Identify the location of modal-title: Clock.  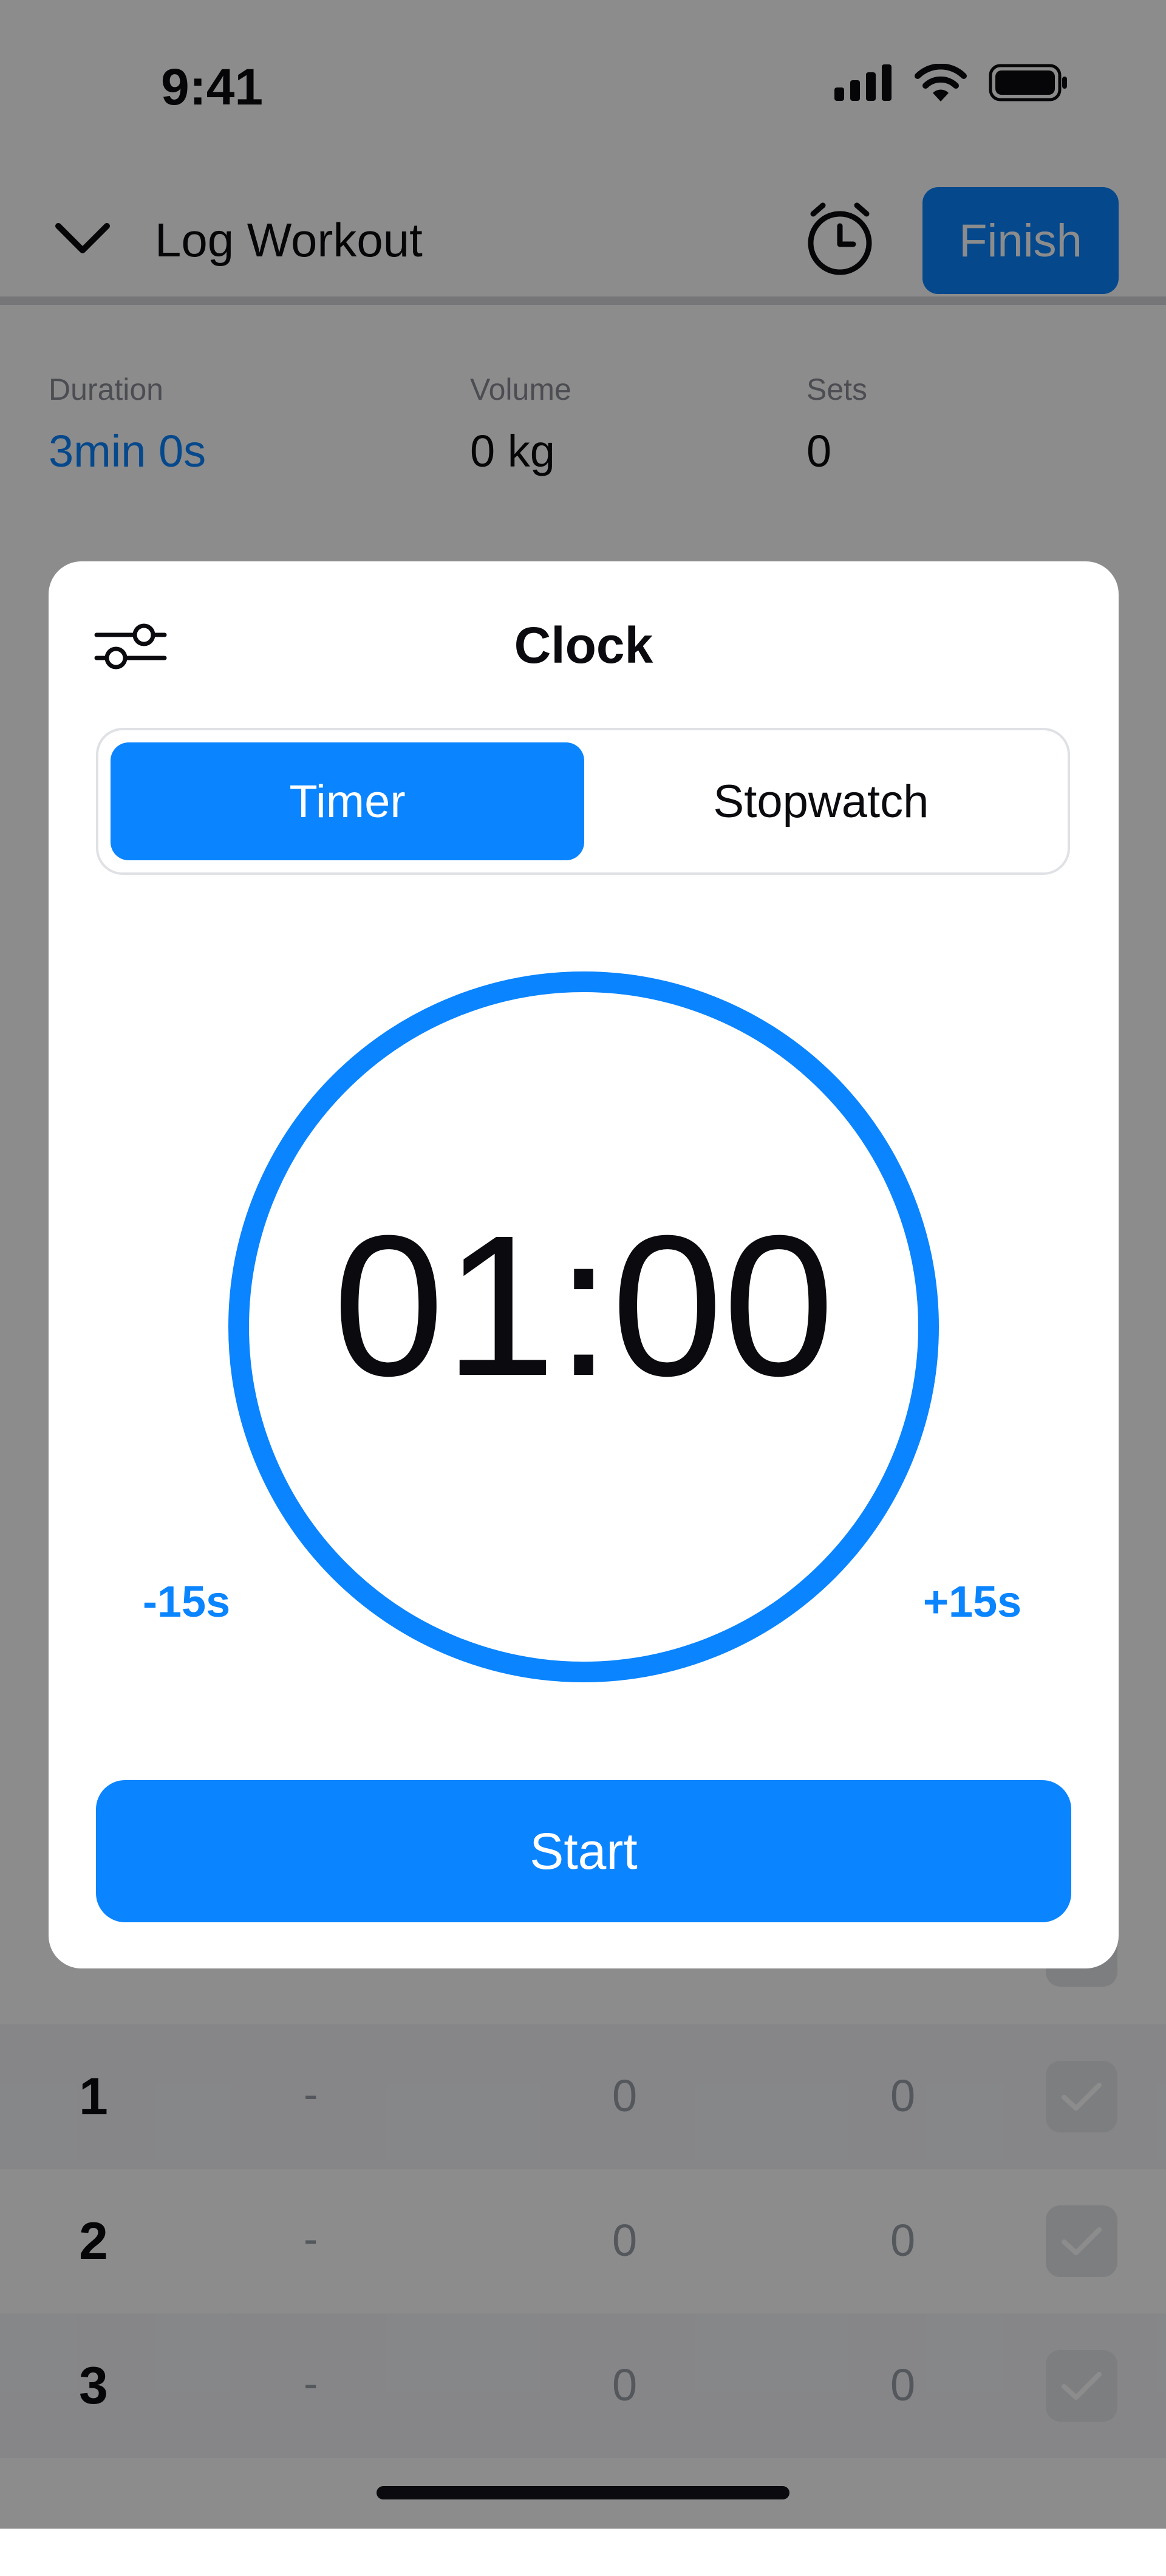
(583, 645).